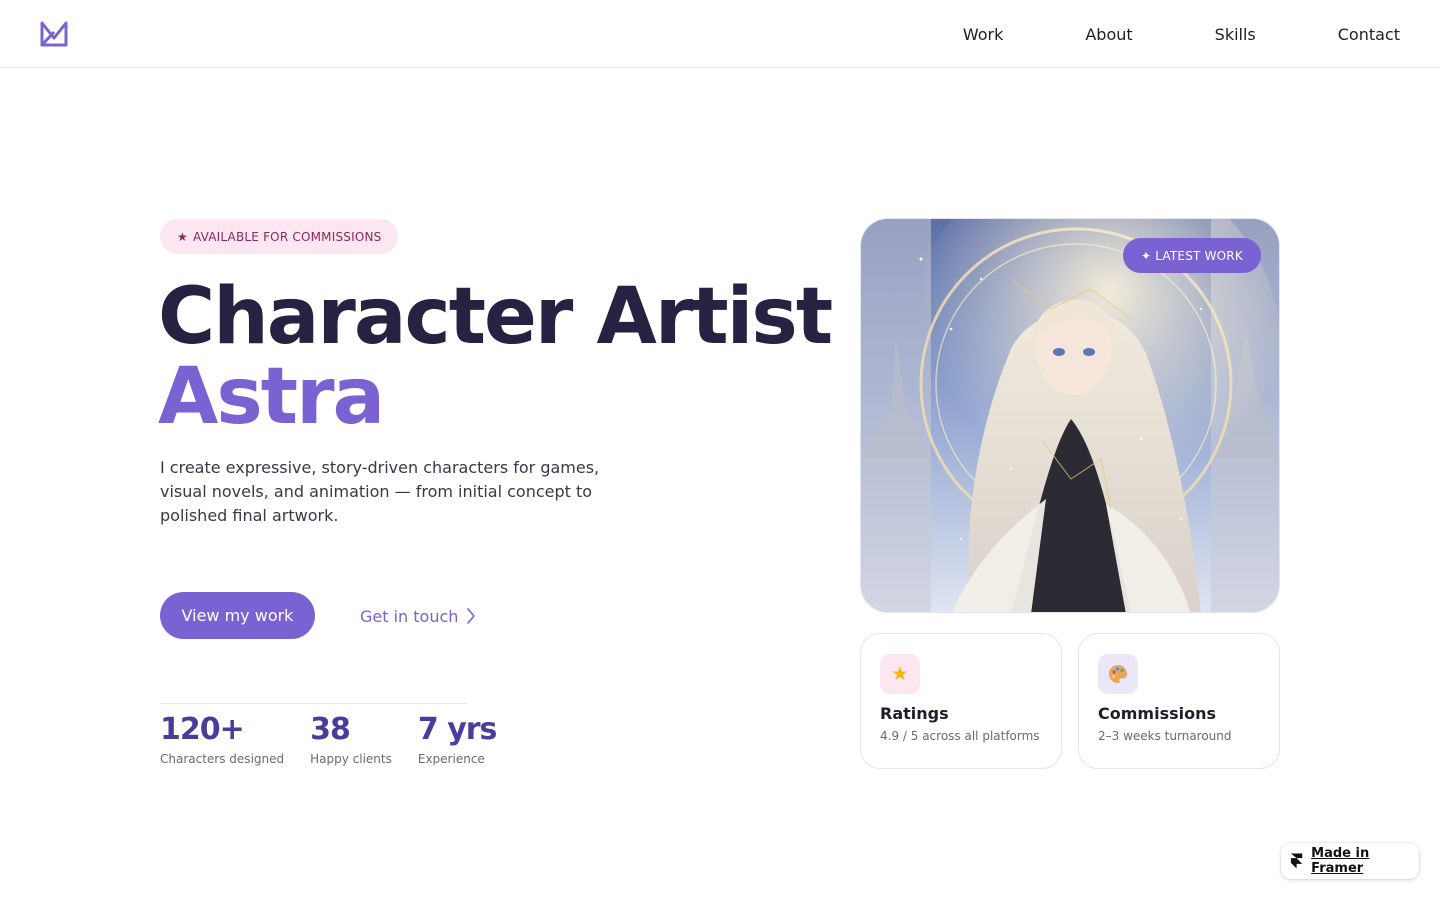 The height and width of the screenshot is (900, 1440). What do you see at coordinates (914, 713) in the screenshot?
I see `card-title: Ratings` at bounding box center [914, 713].